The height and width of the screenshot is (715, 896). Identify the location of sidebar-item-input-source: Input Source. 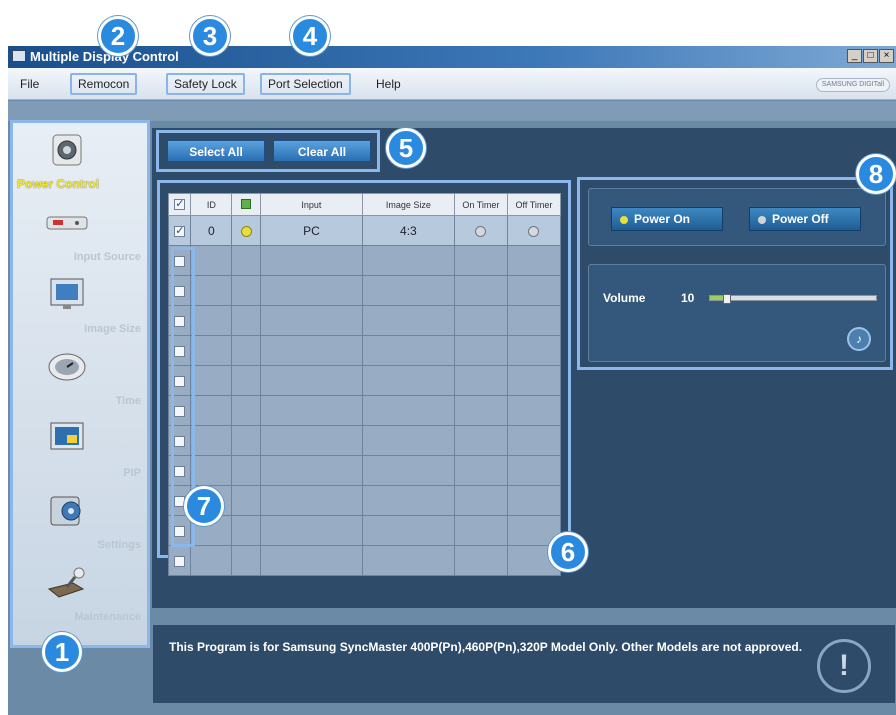
(80, 233).